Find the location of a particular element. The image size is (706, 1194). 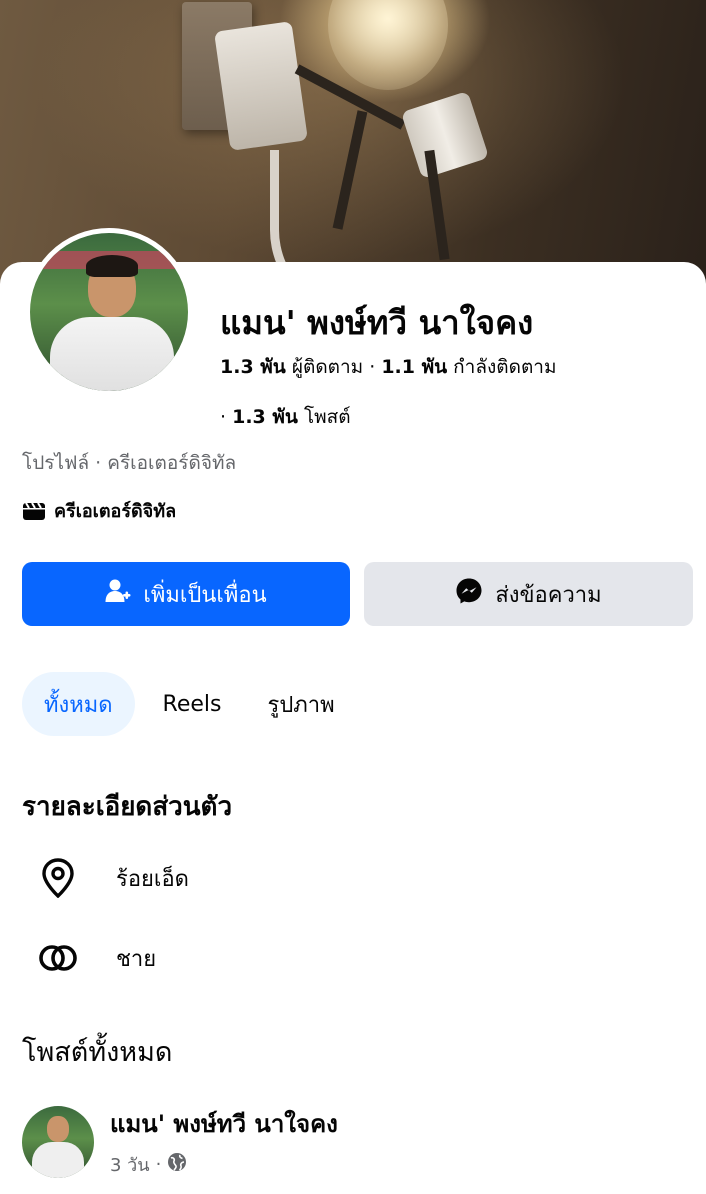

following-label: กำลังติดตาม is located at coordinates (504, 367).